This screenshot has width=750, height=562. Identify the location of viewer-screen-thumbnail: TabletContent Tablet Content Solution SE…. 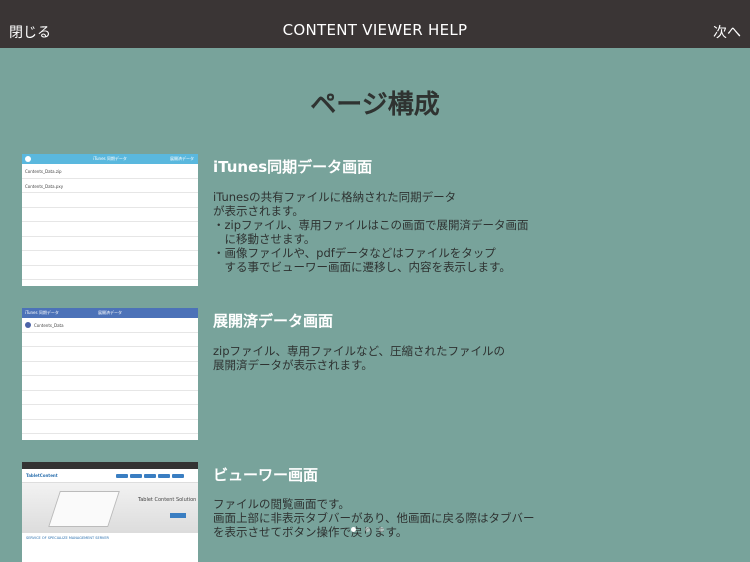
(110, 512).